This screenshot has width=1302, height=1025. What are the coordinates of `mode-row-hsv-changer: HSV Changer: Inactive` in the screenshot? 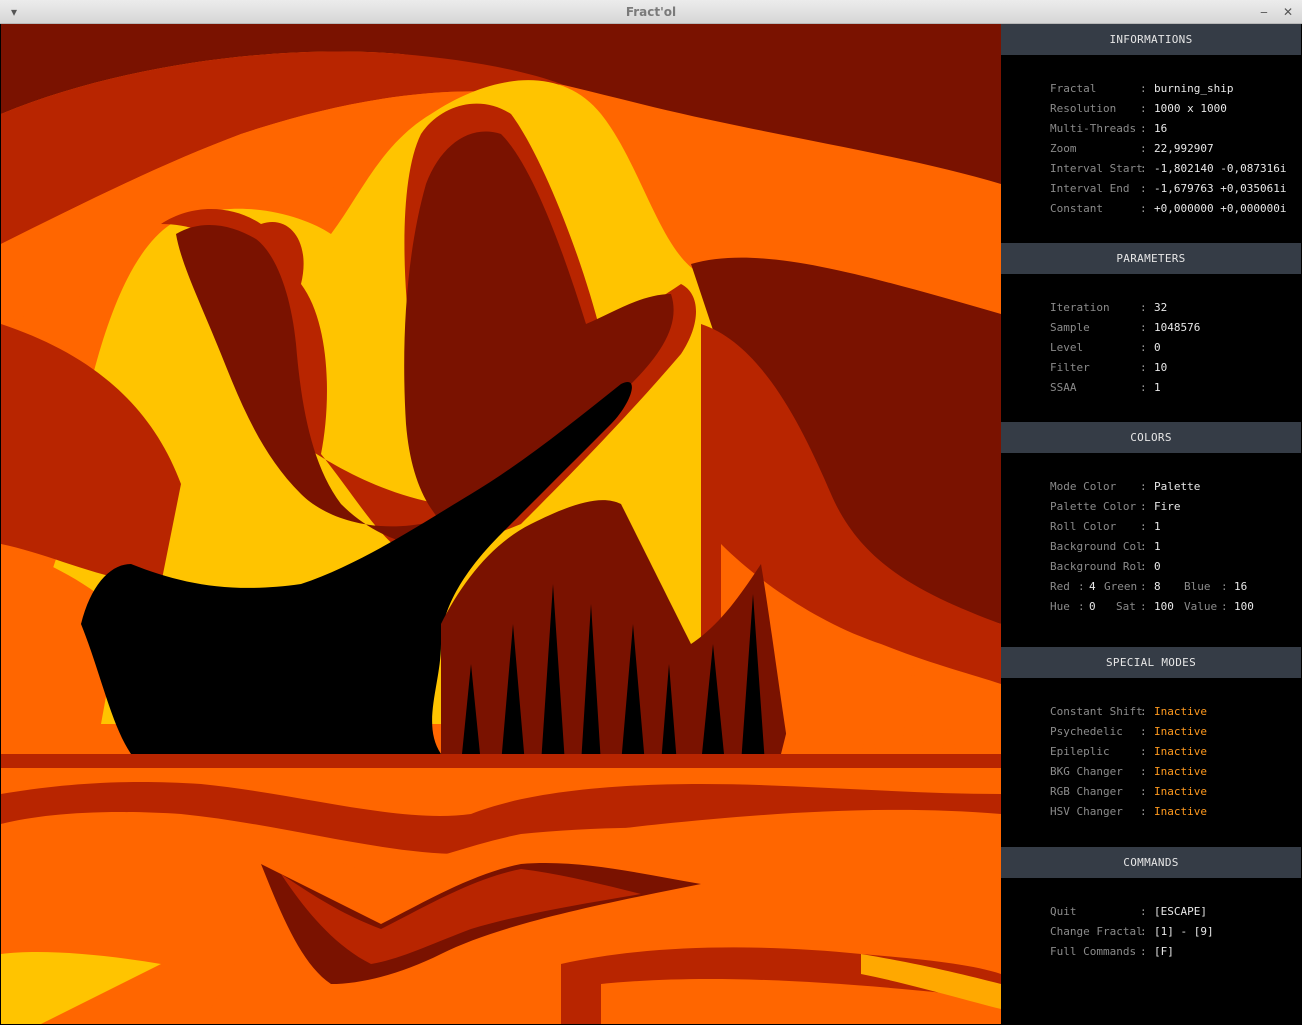 It's located at (1151, 812).